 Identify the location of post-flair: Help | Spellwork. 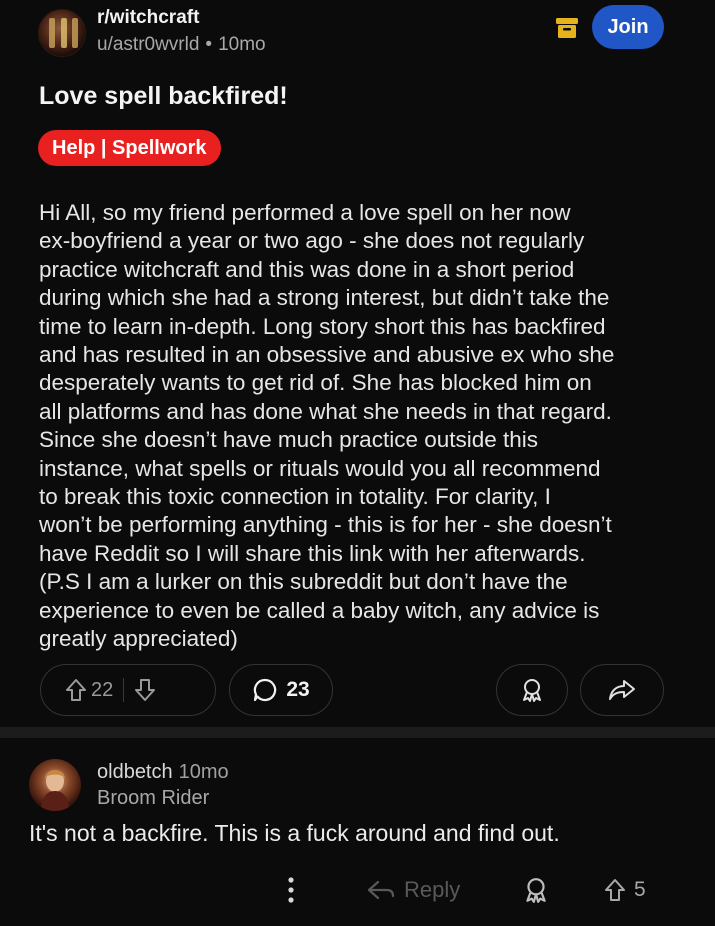
(129, 148).